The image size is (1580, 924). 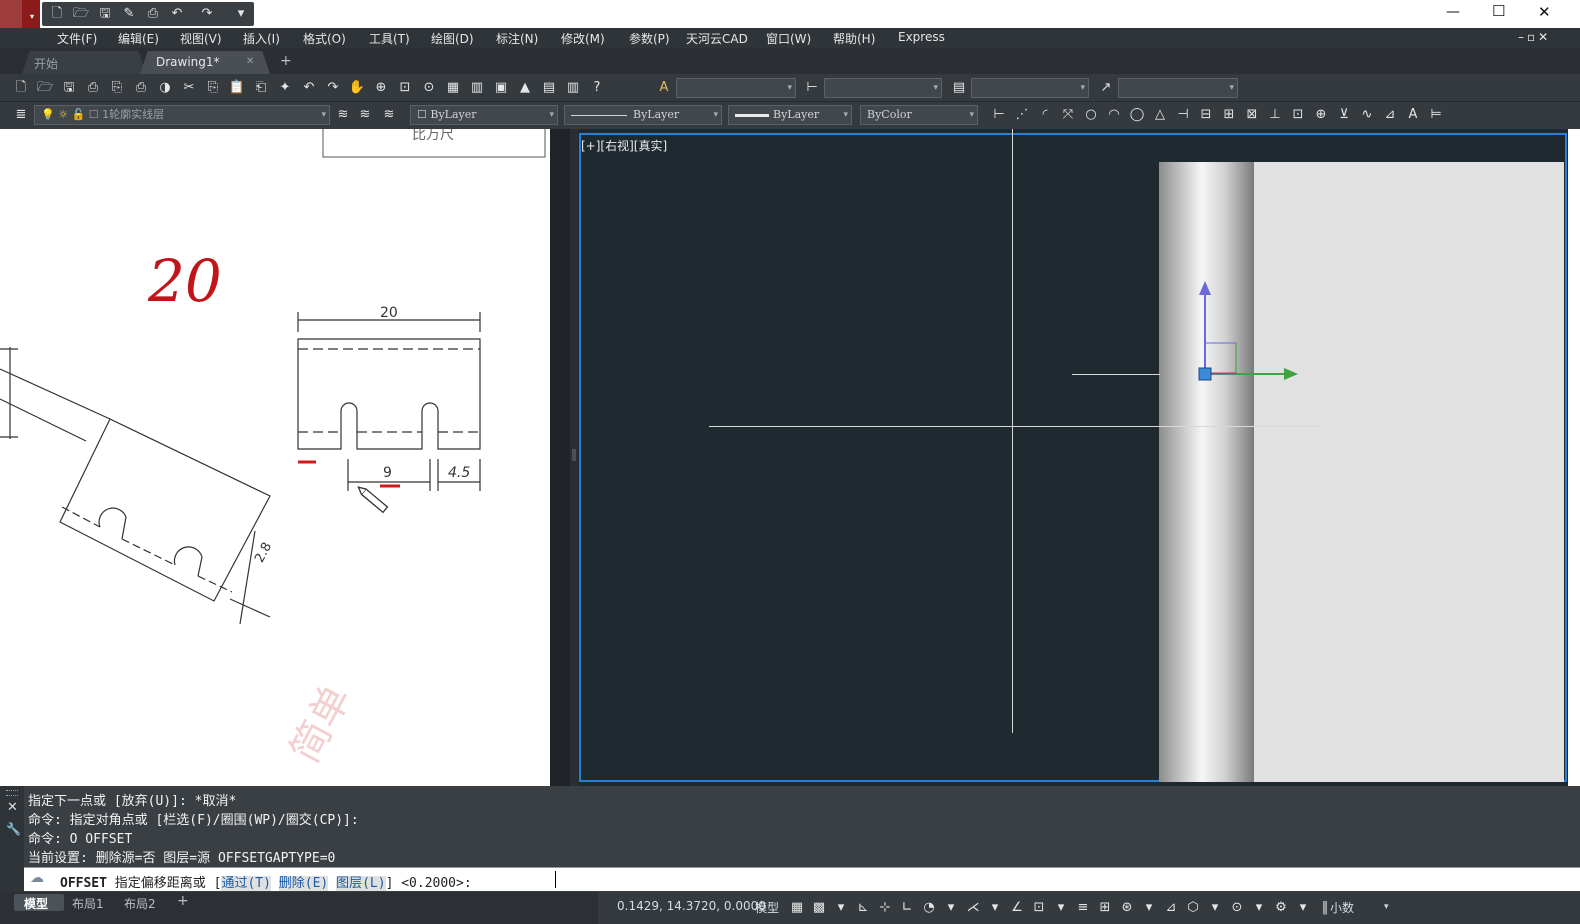 What do you see at coordinates (1206, 472) in the screenshot?
I see `cylinder-3d-object` at bounding box center [1206, 472].